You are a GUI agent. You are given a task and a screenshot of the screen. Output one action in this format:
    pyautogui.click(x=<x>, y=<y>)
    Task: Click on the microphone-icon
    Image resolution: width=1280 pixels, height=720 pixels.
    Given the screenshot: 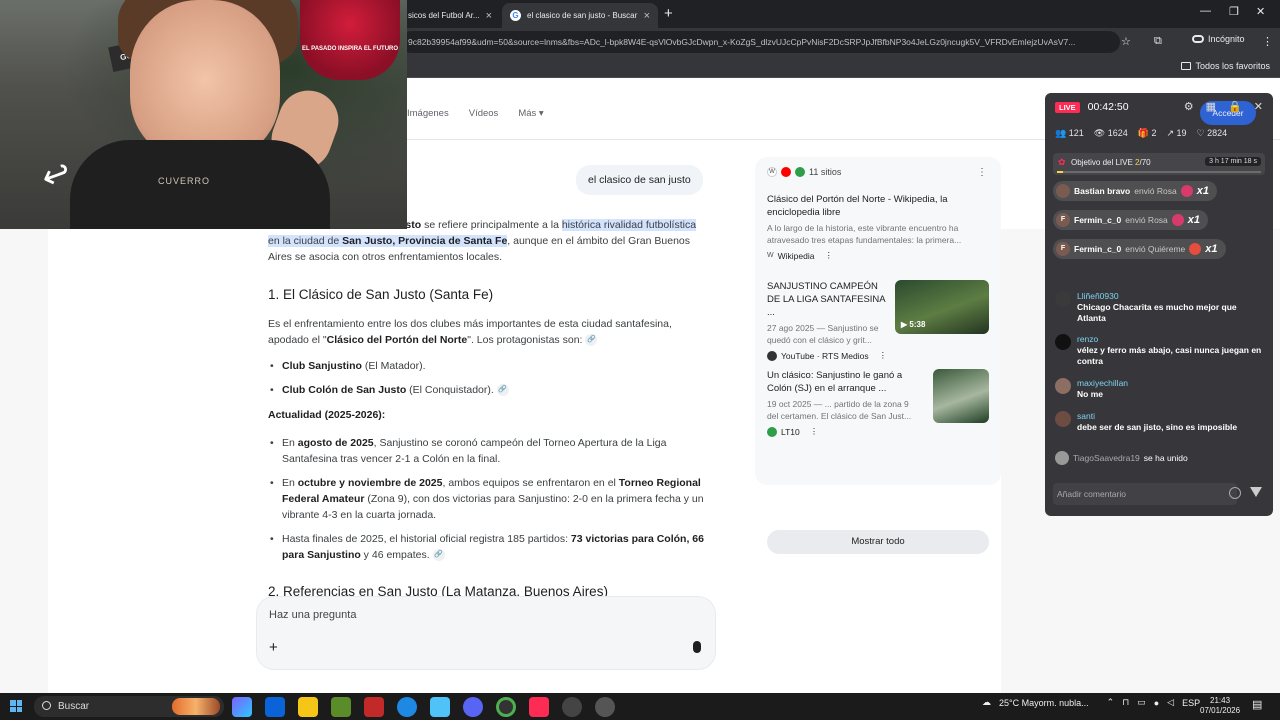 What is the action you would take?
    pyautogui.click(x=697, y=647)
    